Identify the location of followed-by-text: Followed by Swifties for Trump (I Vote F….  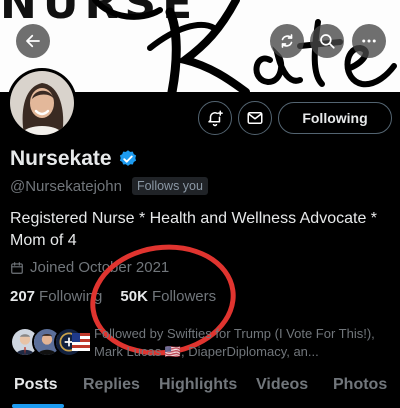
(234, 342).